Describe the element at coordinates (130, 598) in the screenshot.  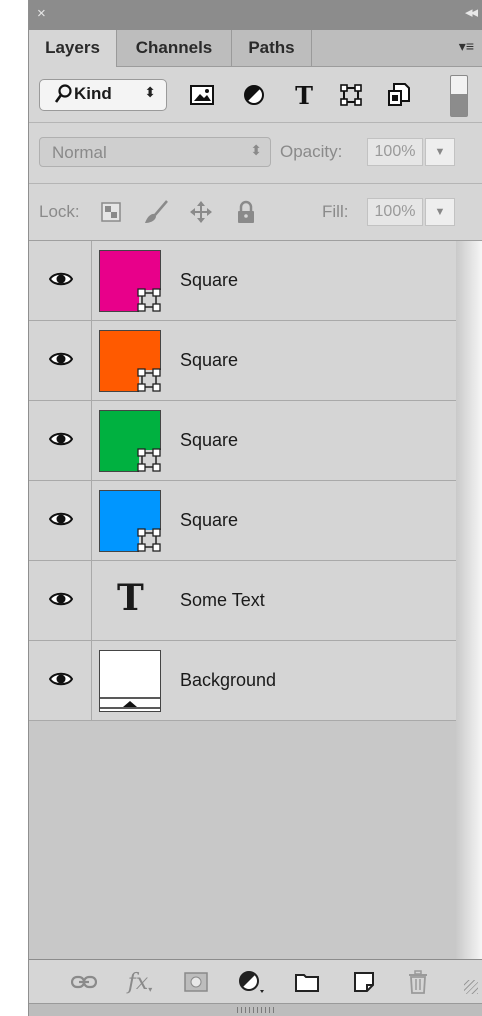
I see `text-layer-icon: T` at that location.